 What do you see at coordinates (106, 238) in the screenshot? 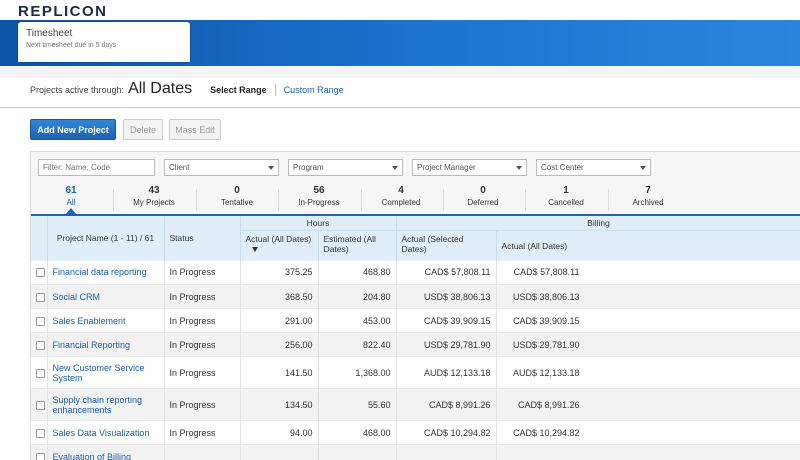
I see `project-name-header: Project Name (1 - 11) / 61` at bounding box center [106, 238].